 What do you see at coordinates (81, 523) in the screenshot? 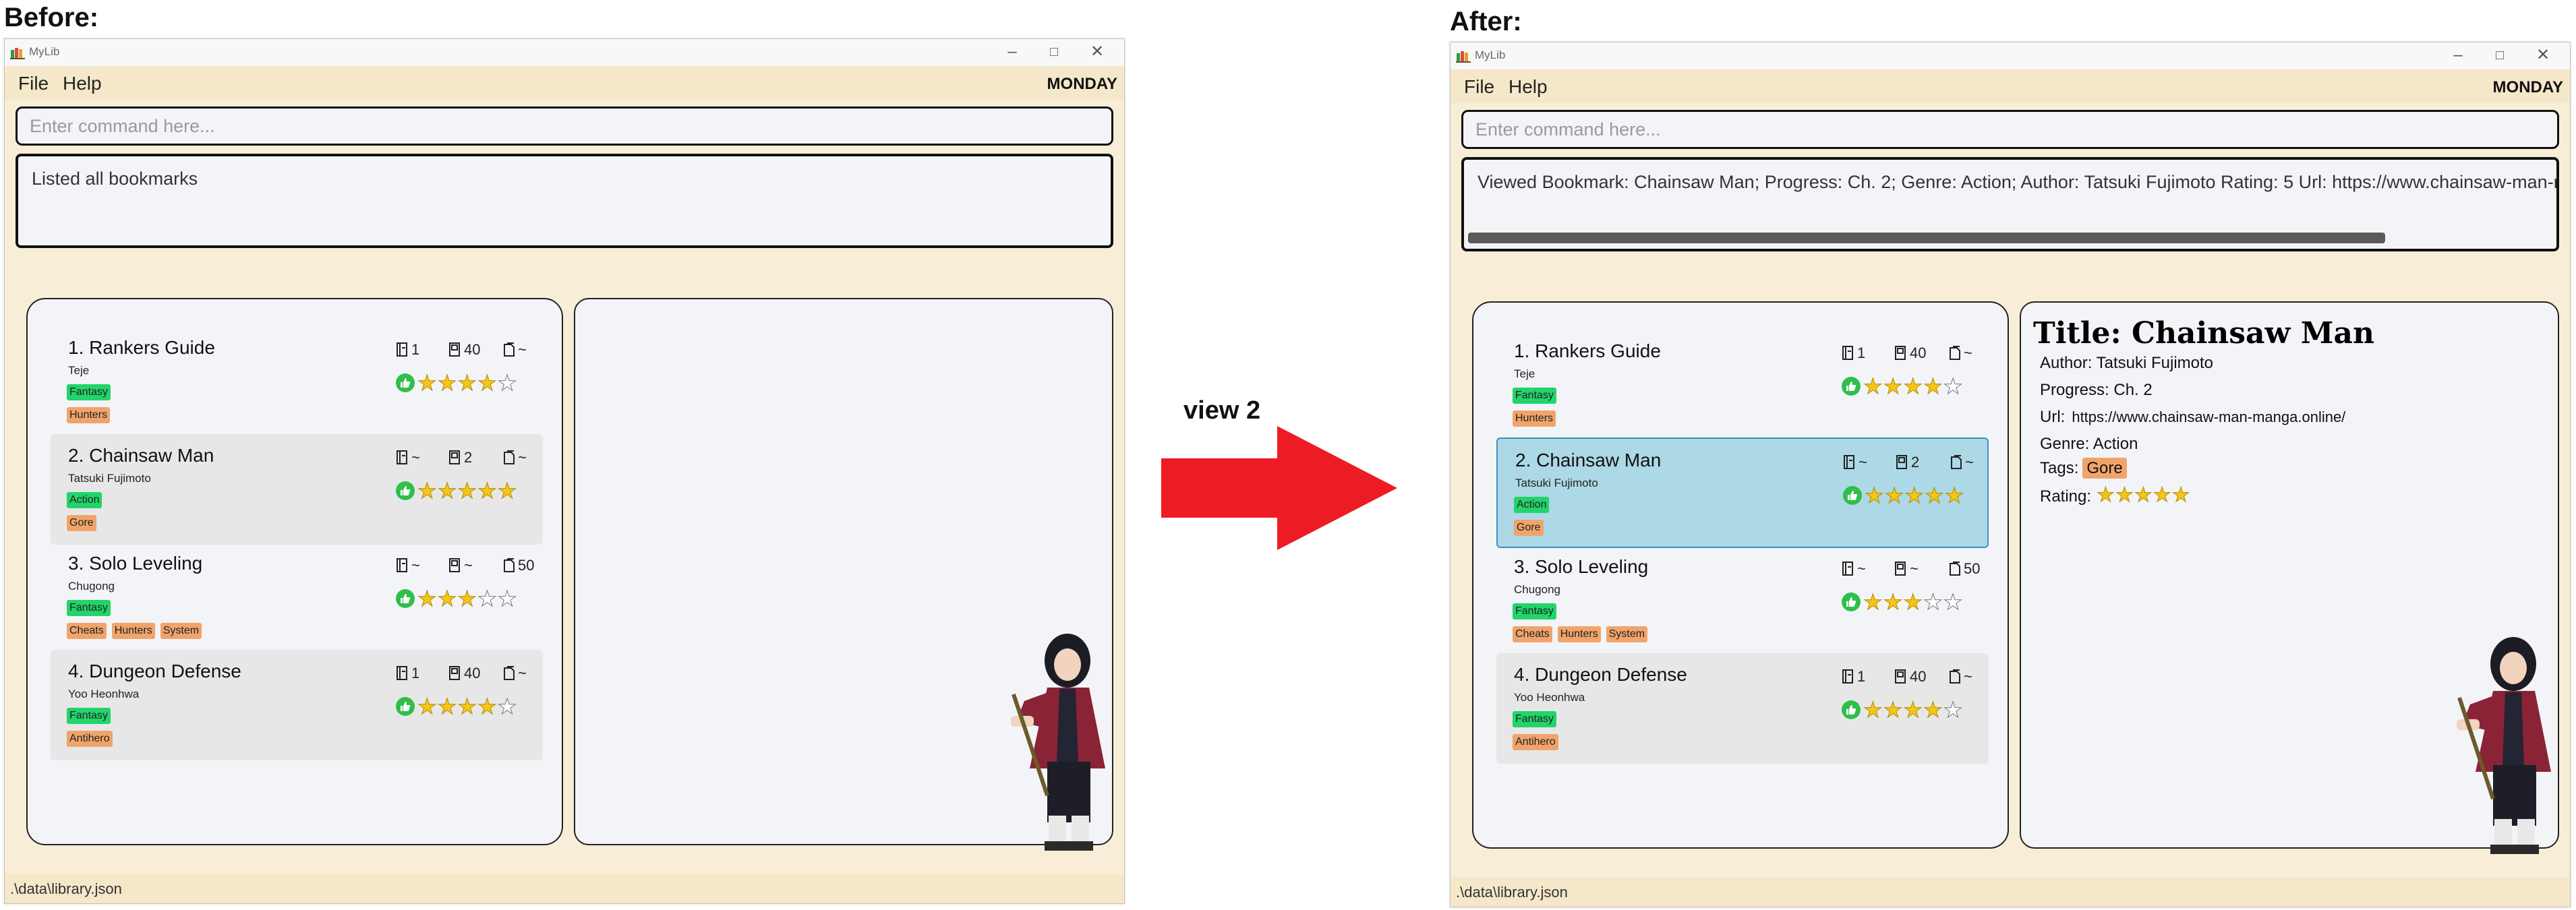
I see `tag-label: Gore` at bounding box center [81, 523].